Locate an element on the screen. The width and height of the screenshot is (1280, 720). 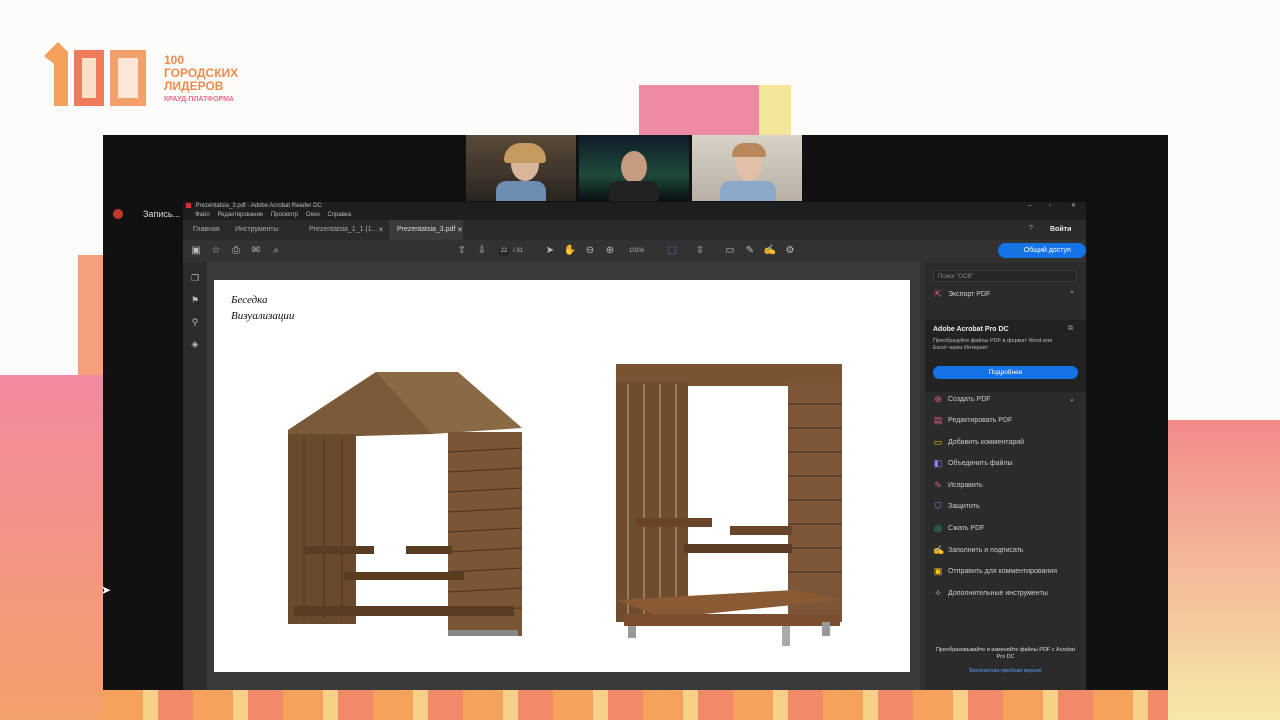
save-icon: ▣ is located at coordinates (196, 251).